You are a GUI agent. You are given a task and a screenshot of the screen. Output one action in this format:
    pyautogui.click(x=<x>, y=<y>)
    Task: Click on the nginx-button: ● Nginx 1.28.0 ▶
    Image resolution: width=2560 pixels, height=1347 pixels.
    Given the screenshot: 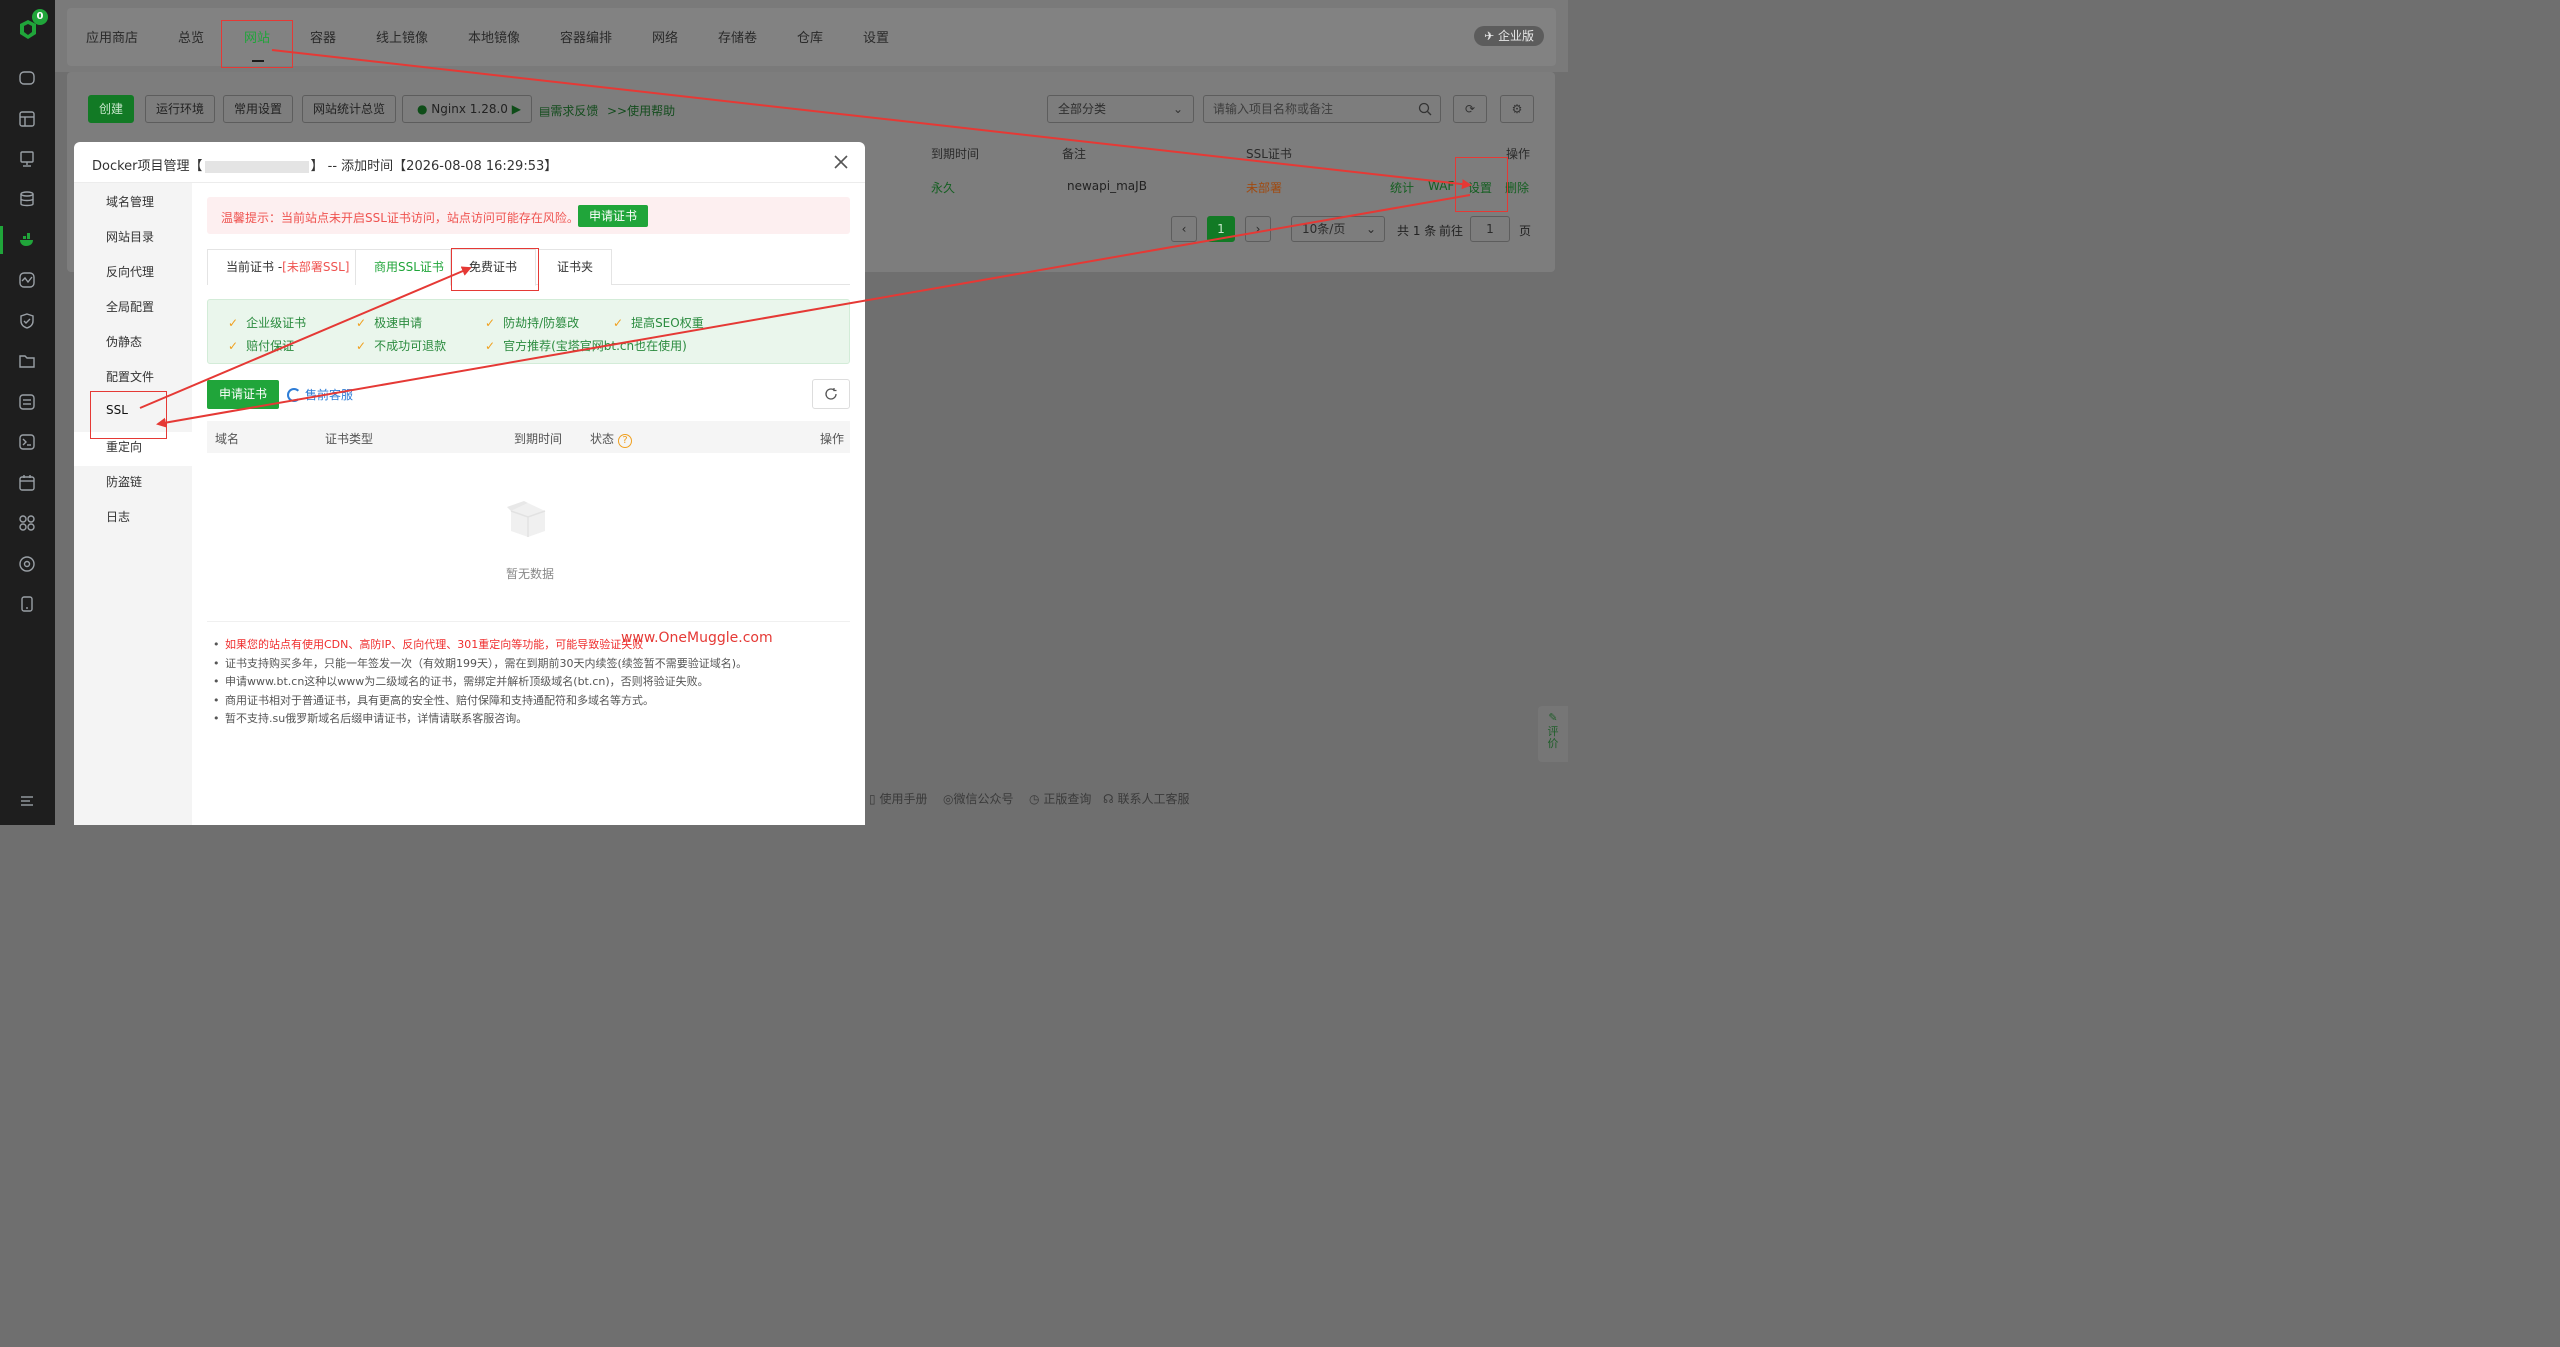 What is the action you would take?
    pyautogui.click(x=467, y=109)
    